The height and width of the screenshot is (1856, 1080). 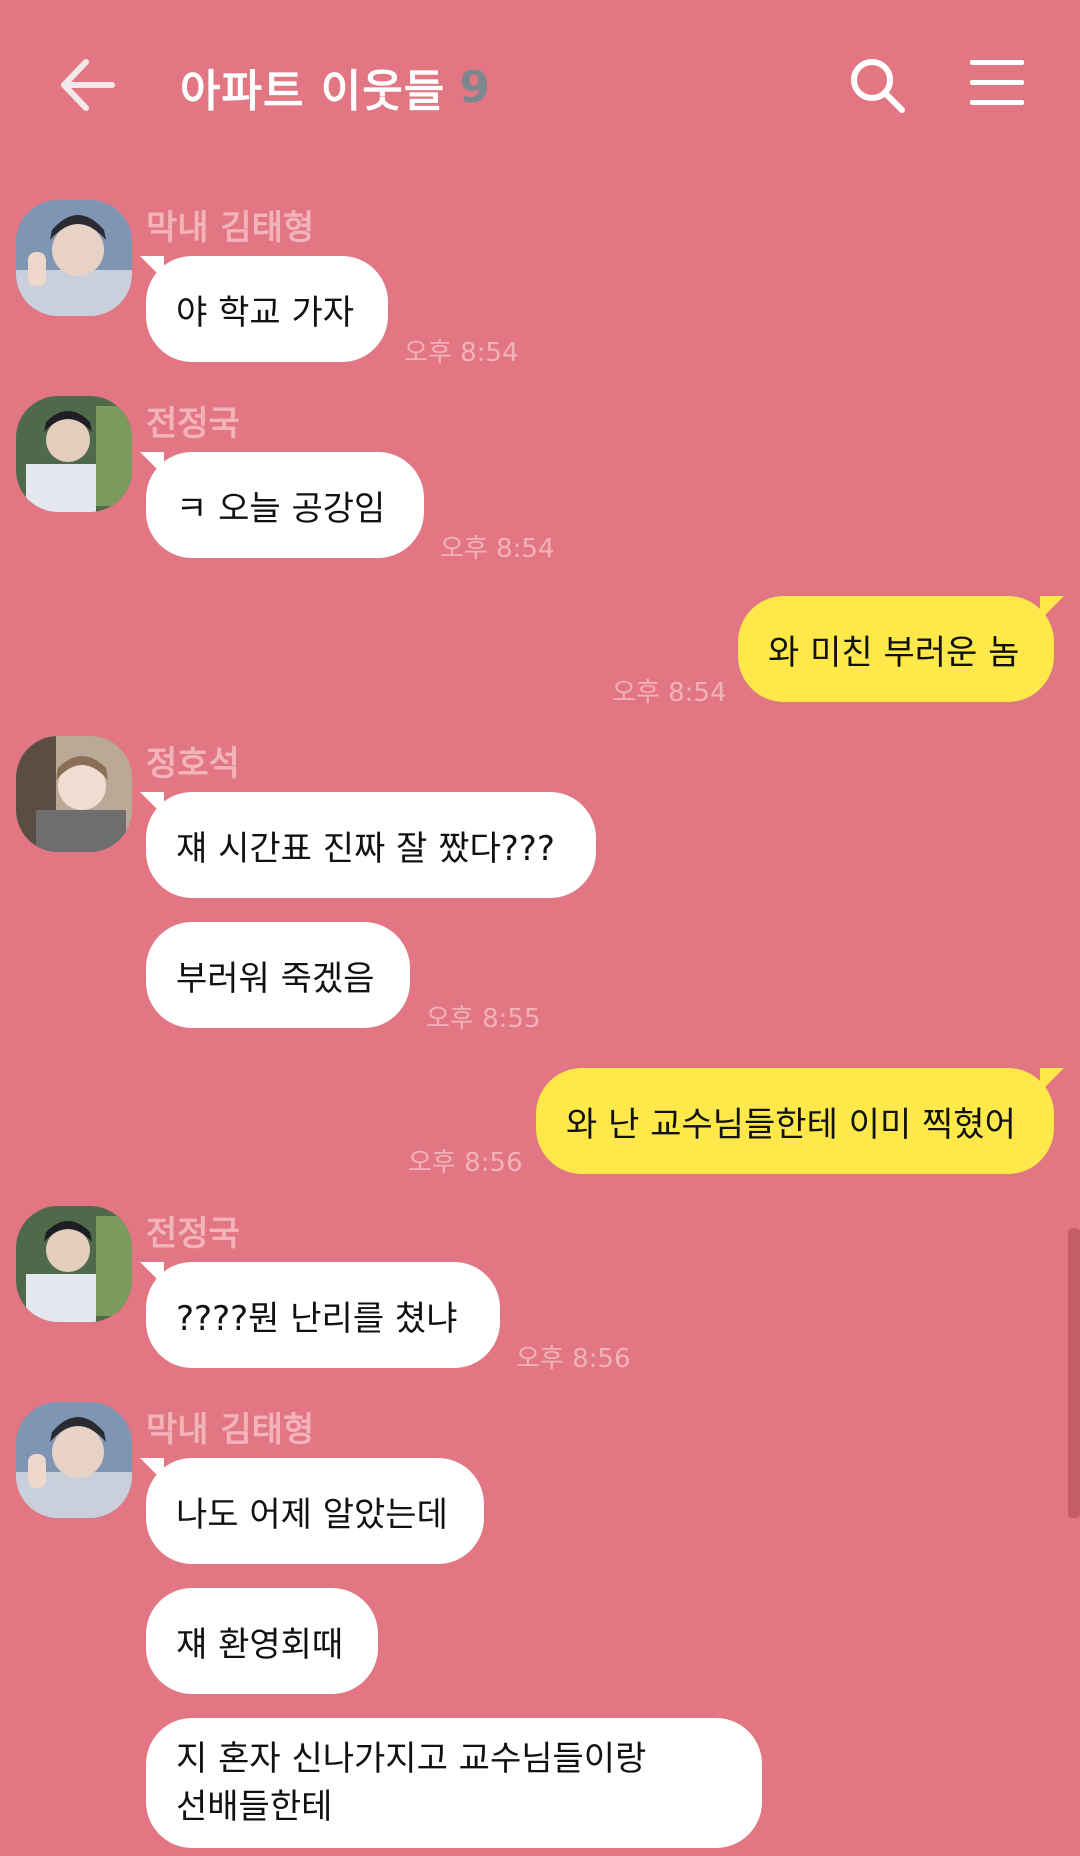 What do you see at coordinates (254, 1807) in the screenshot?
I see `message-line: 선배들한테` at bounding box center [254, 1807].